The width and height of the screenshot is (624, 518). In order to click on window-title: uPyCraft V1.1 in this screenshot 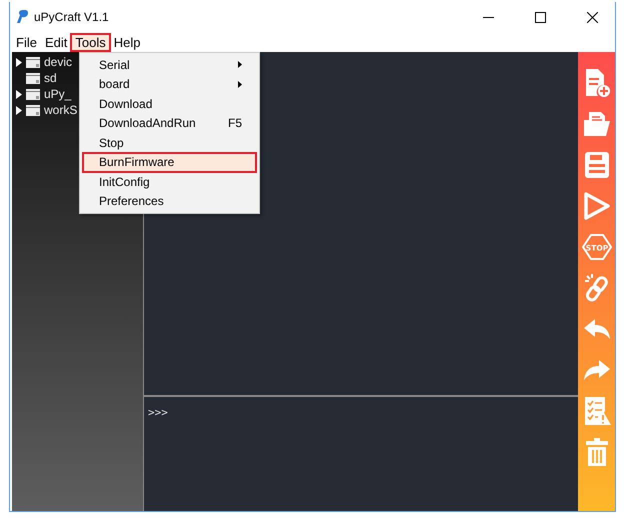, I will do `click(72, 17)`.